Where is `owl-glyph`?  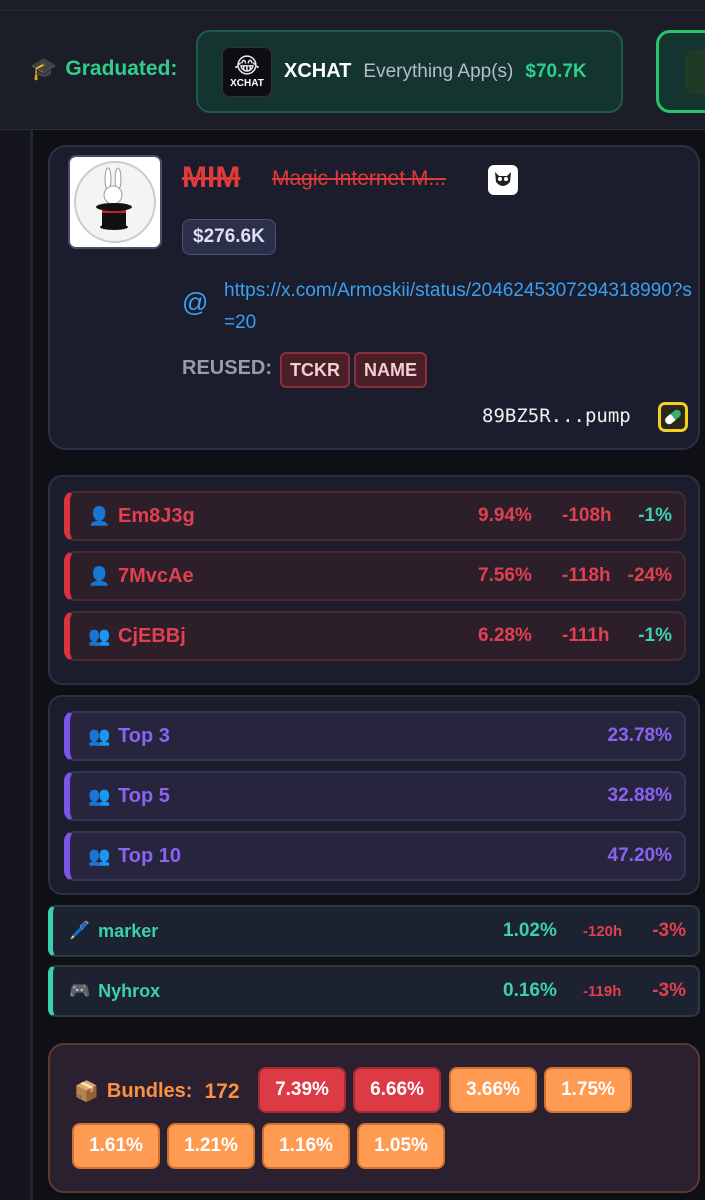
owl-glyph is located at coordinates (503, 179).